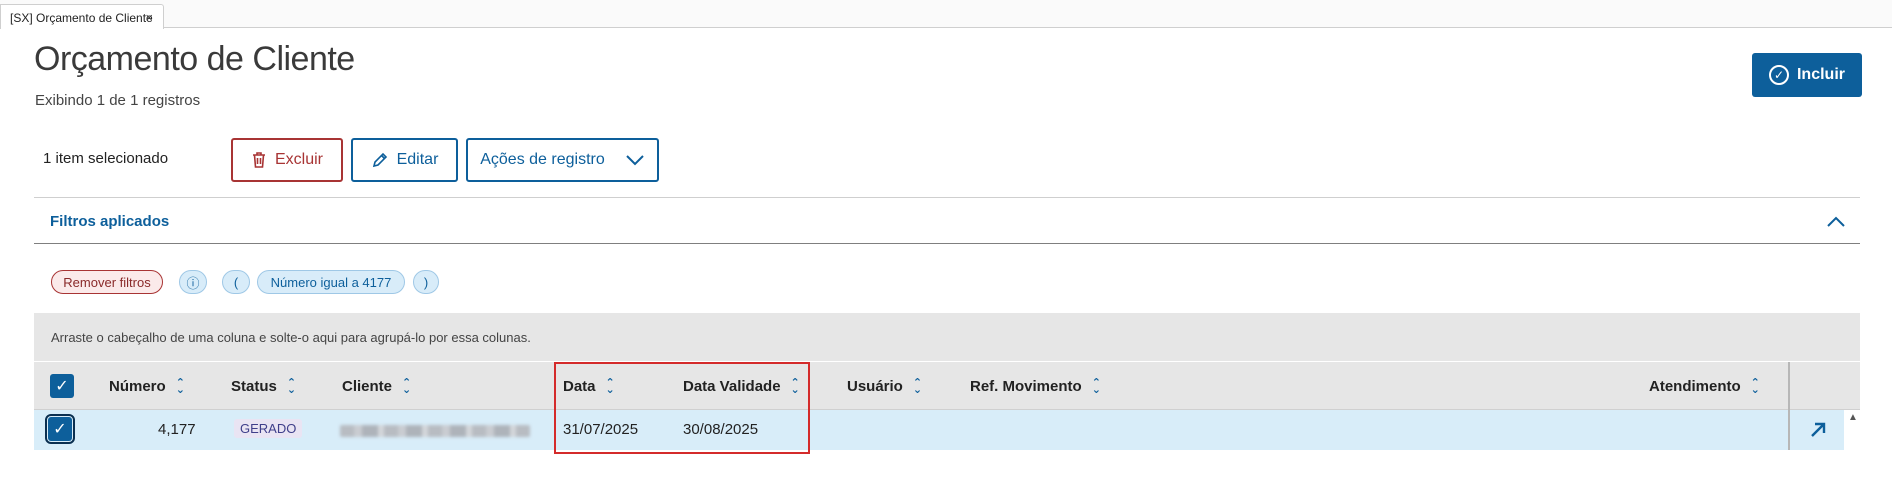 This screenshot has width=1892, height=503. What do you see at coordinates (379, 160) in the screenshot?
I see `pencil-icon` at bounding box center [379, 160].